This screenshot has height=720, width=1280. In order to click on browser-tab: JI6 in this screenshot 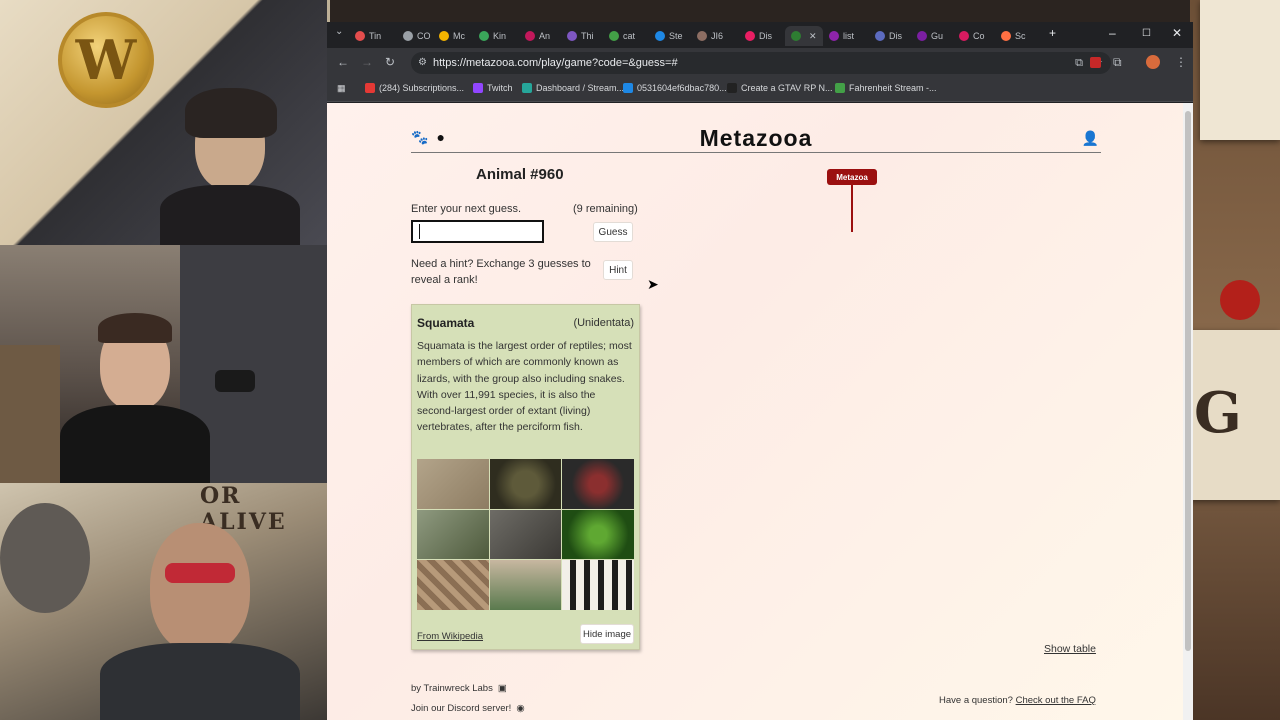, I will do `click(710, 36)`.